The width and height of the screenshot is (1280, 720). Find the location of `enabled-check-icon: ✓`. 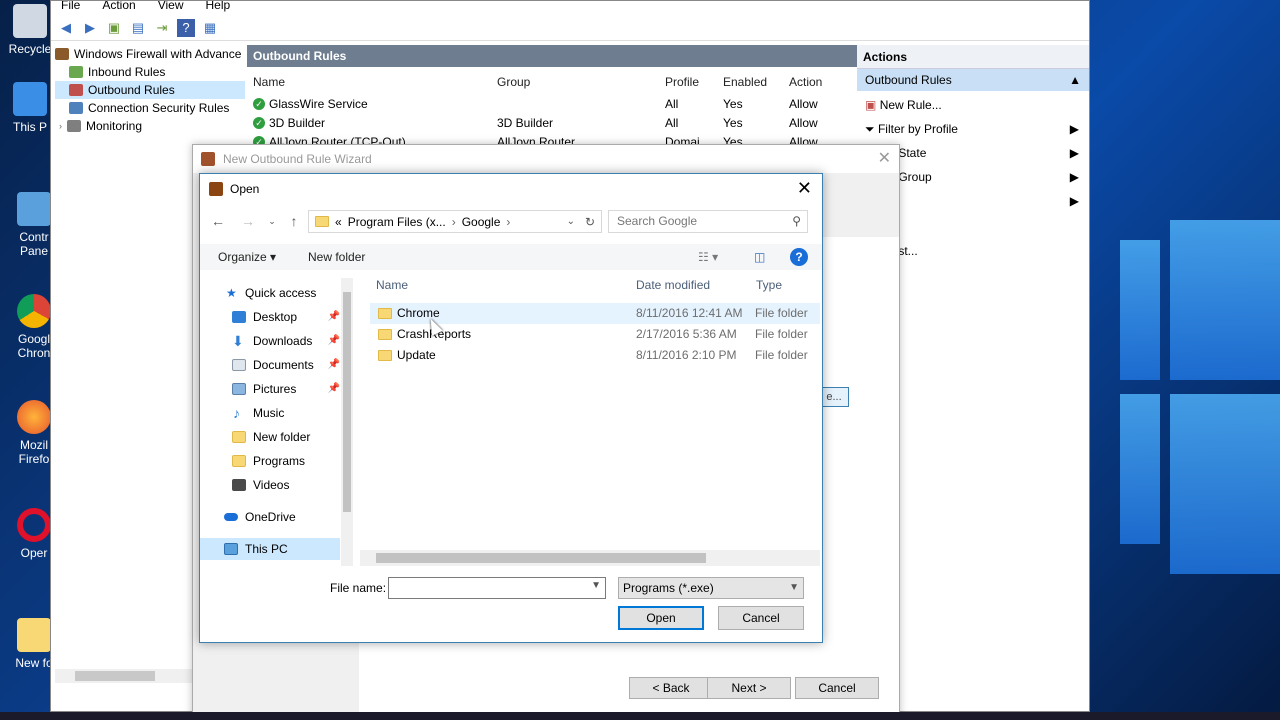

enabled-check-icon: ✓ is located at coordinates (259, 122).